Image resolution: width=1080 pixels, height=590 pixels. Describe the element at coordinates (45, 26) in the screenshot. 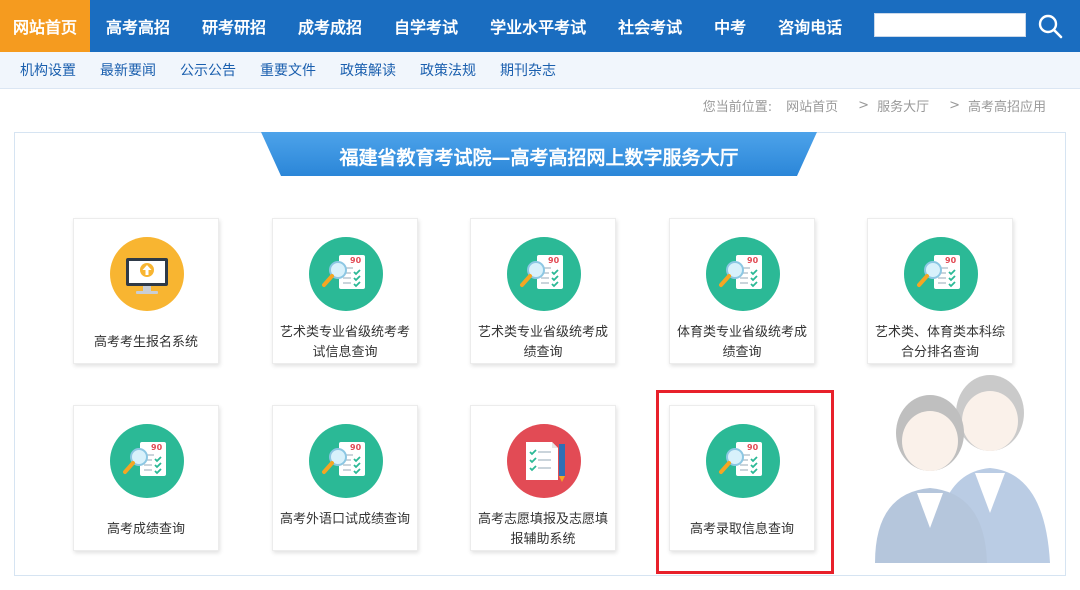

I see `nav-home: 网站首页` at that location.